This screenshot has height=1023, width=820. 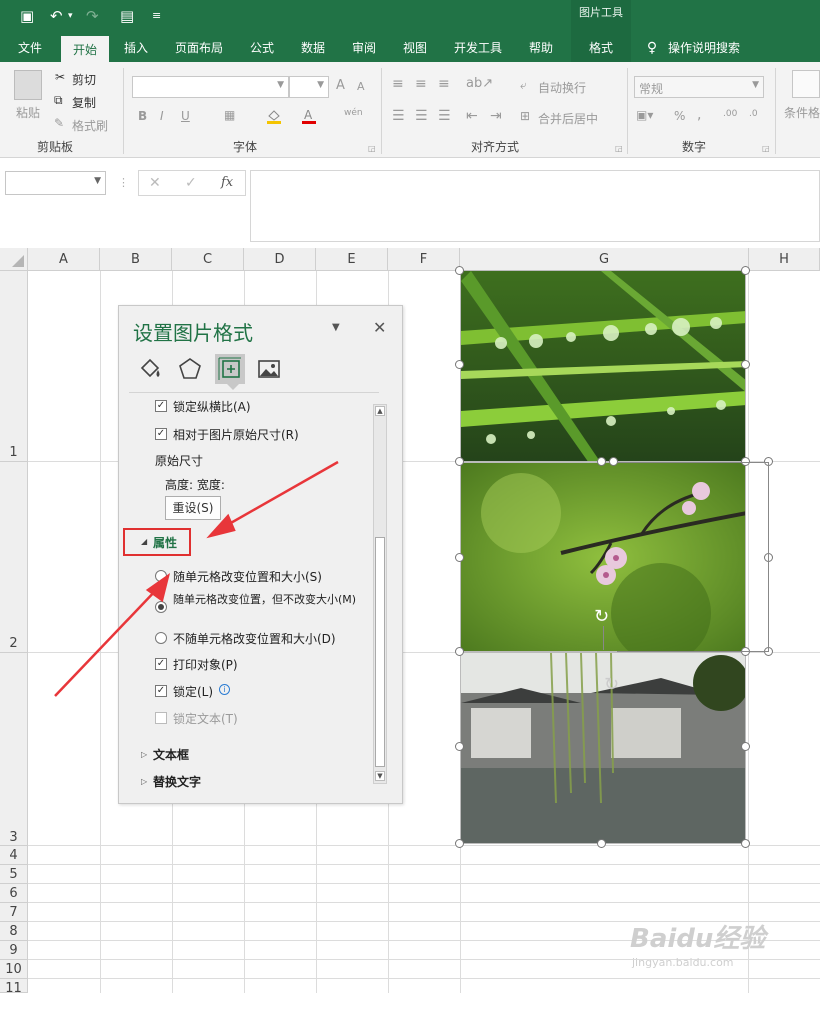 I want to click on watermark-brand: Baidu经验, so click(x=698, y=939).